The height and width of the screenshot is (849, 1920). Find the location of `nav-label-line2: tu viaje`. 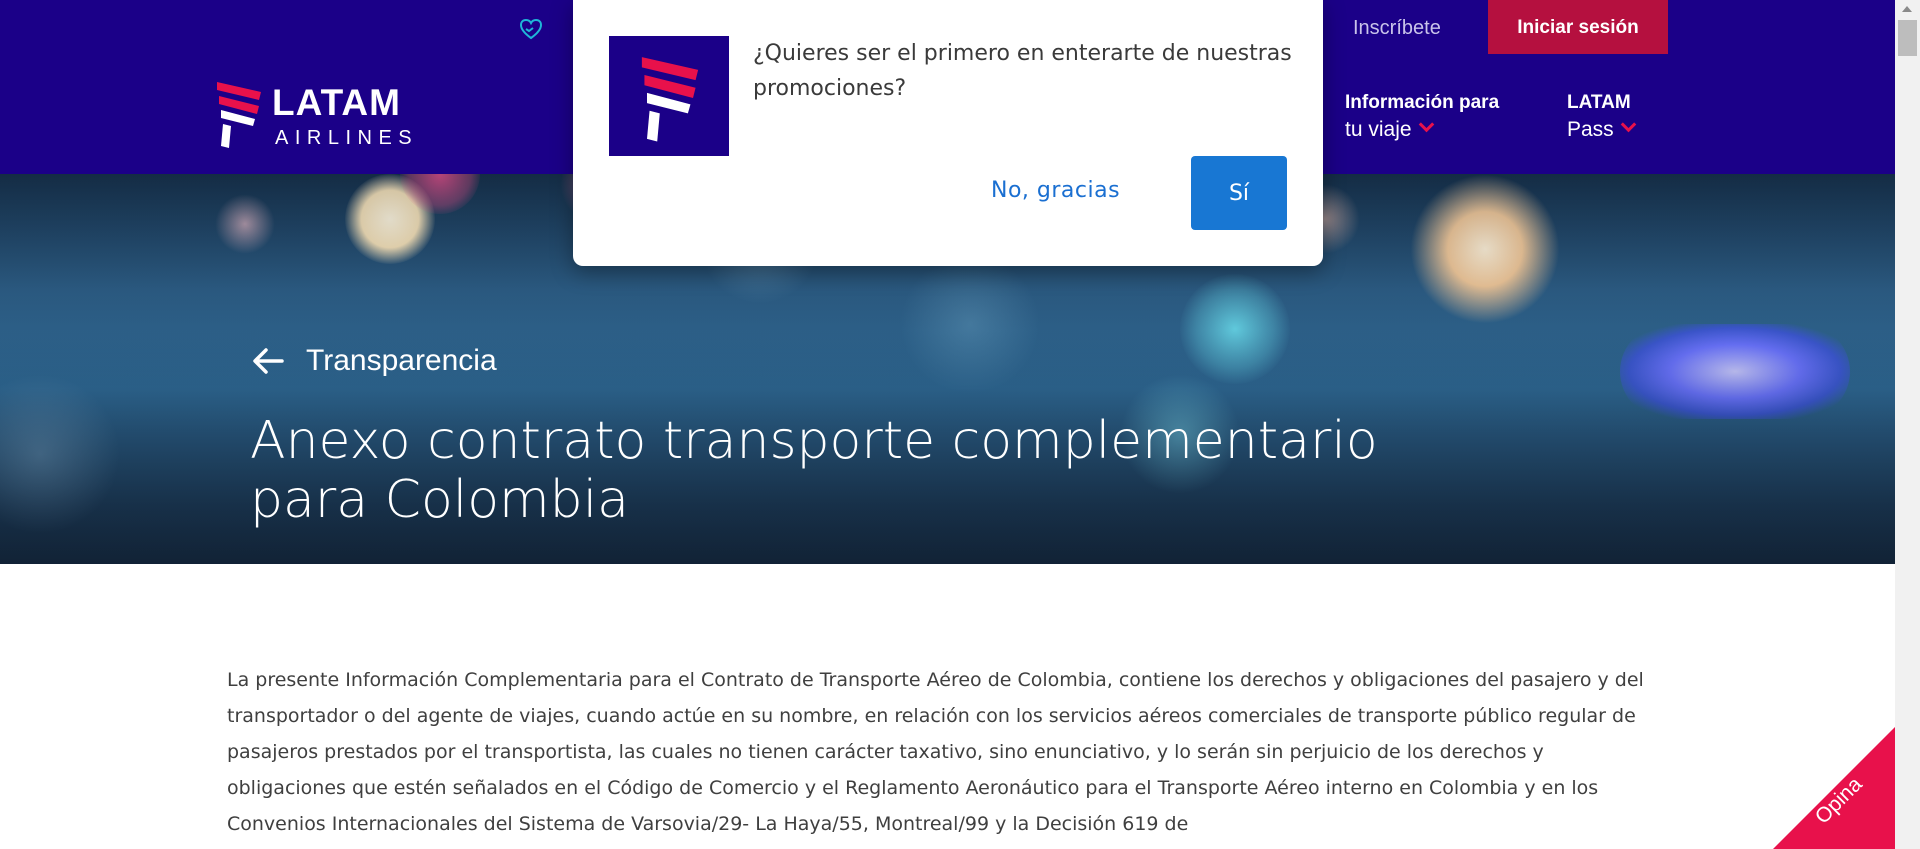

nav-label-line2: tu viaje is located at coordinates (1378, 129).